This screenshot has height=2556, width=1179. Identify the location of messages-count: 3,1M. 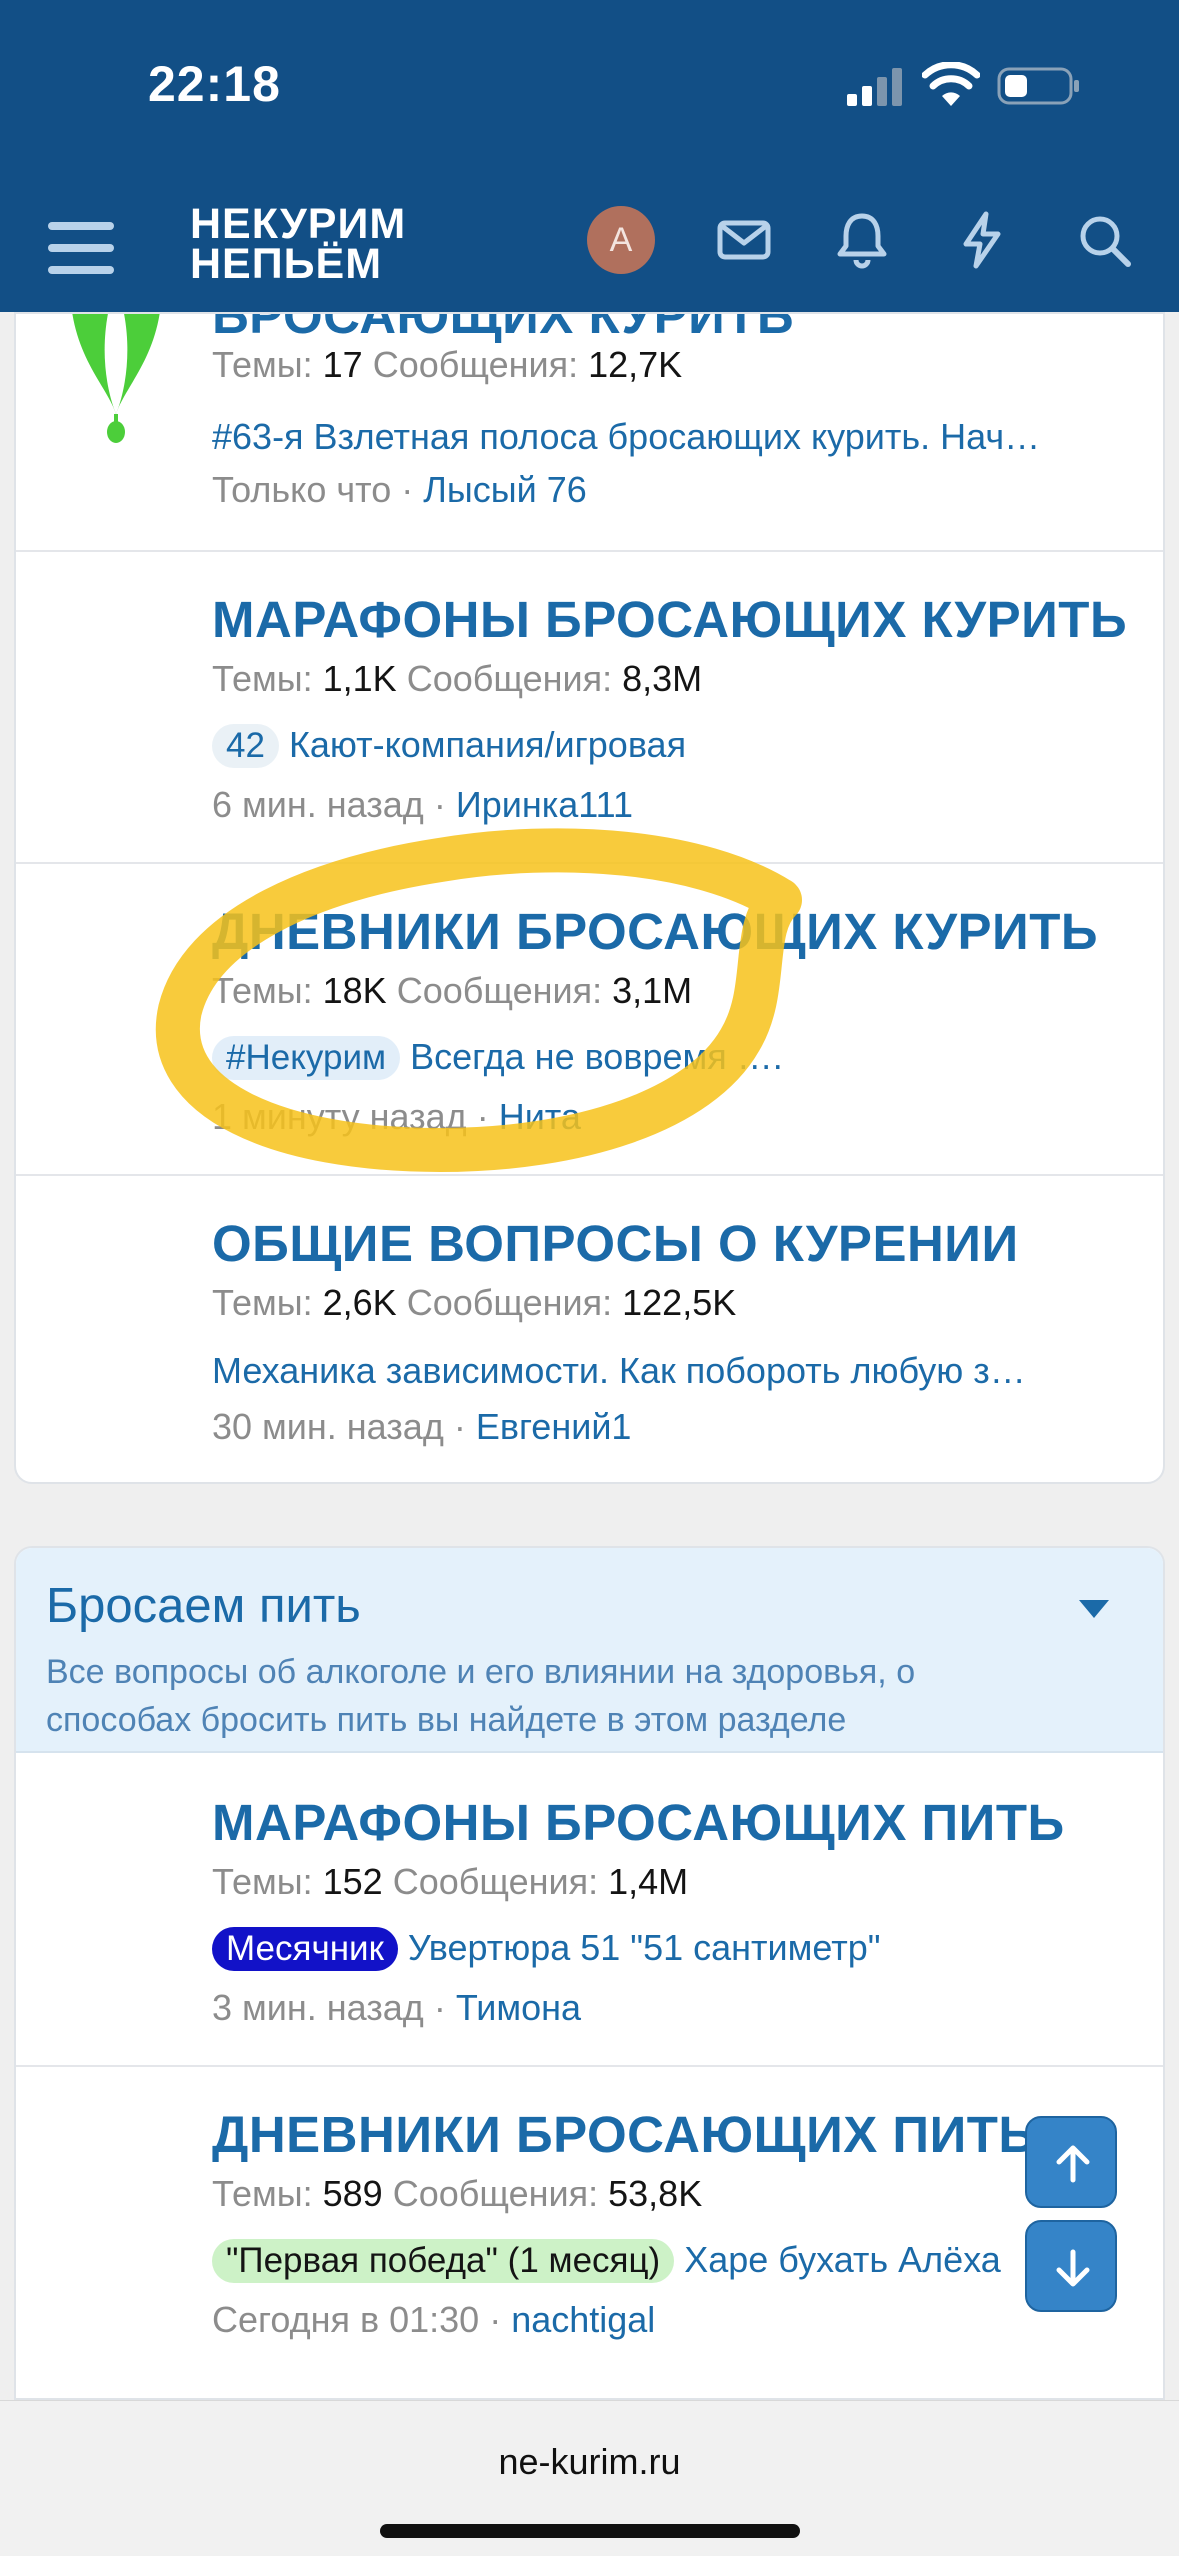
(652, 990).